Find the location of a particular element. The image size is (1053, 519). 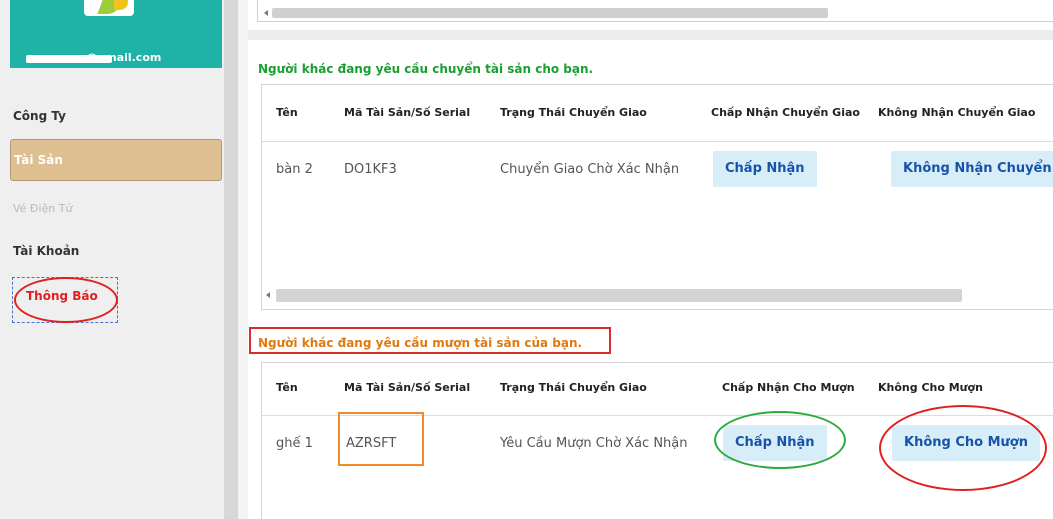

reject-transfer-button: Không Nhận Chuyển Giao is located at coordinates (972, 169).